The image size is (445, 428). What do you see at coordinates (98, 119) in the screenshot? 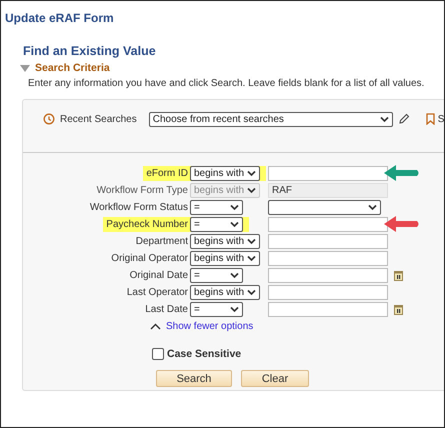
I see `recent-searches-label: Recent Searches` at bounding box center [98, 119].